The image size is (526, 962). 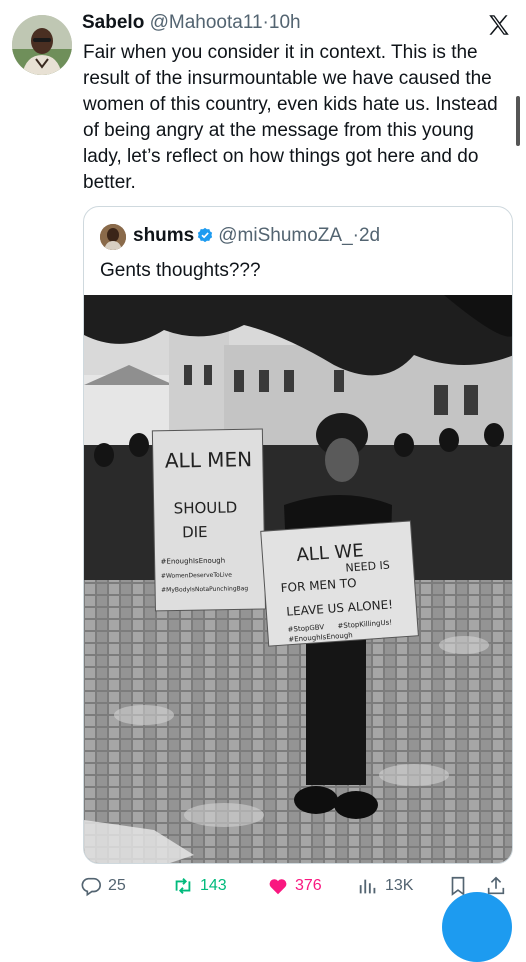 I want to click on views-icon, so click(x=367, y=886).